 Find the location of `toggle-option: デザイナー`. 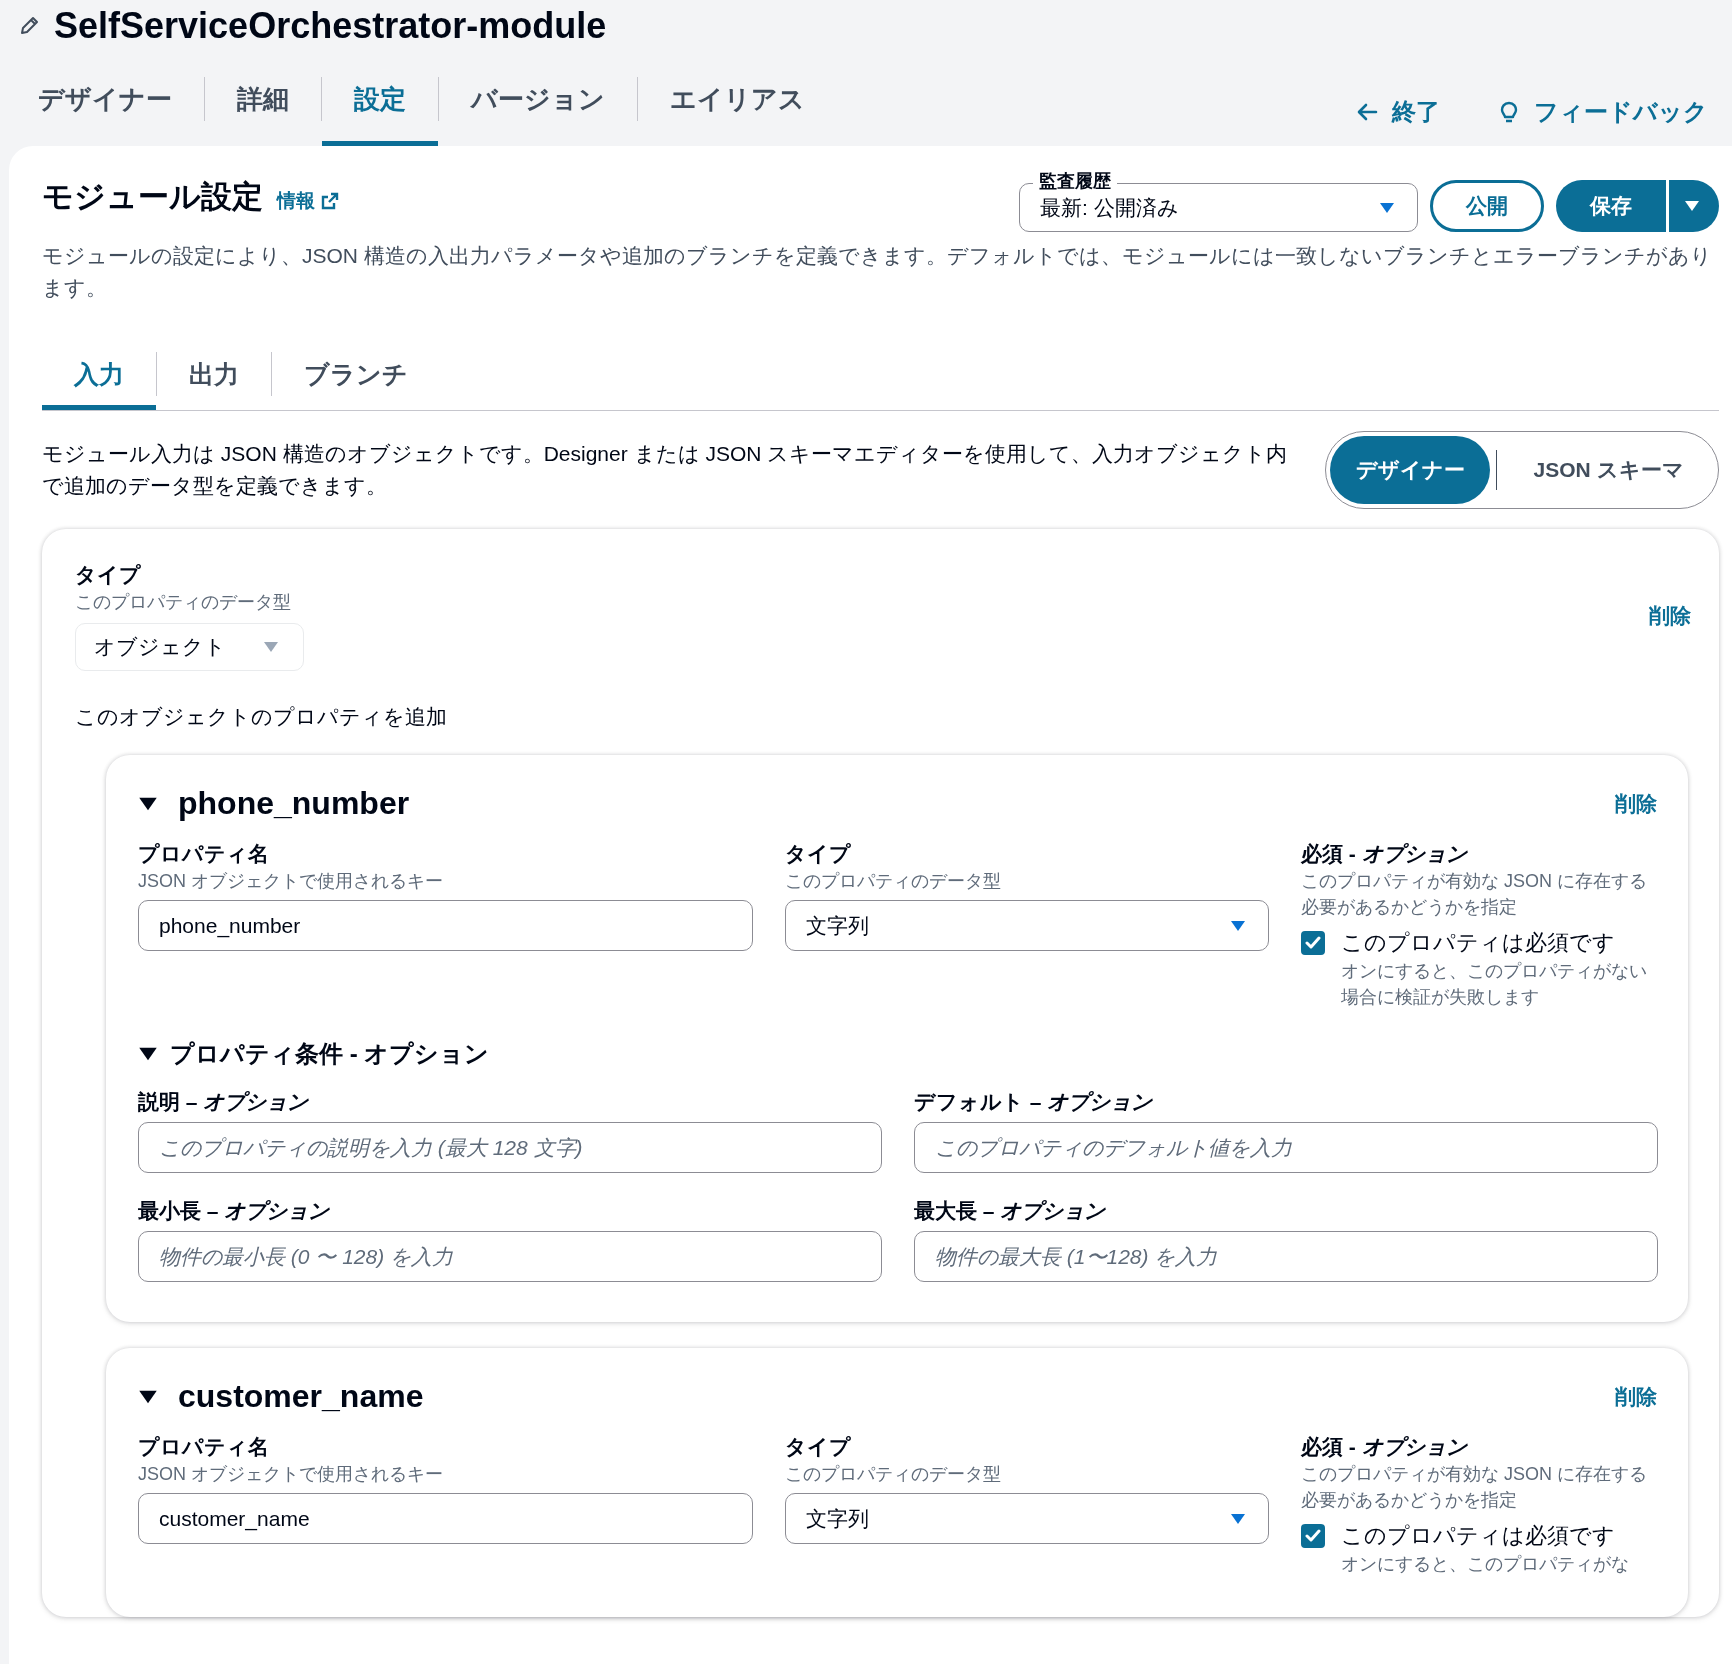

toggle-option: デザイナー is located at coordinates (1410, 470).